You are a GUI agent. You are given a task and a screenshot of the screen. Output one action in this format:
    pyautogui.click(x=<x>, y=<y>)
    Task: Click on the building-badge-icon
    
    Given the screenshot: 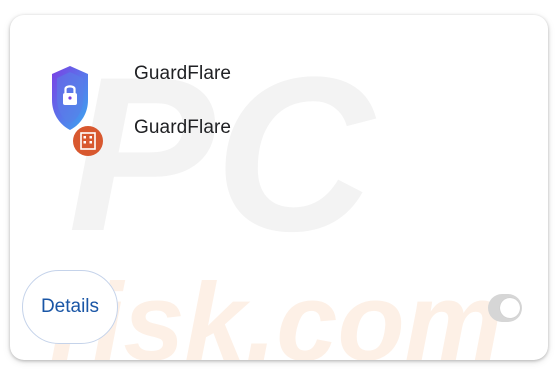 What is the action you would take?
    pyautogui.click(x=88, y=141)
    